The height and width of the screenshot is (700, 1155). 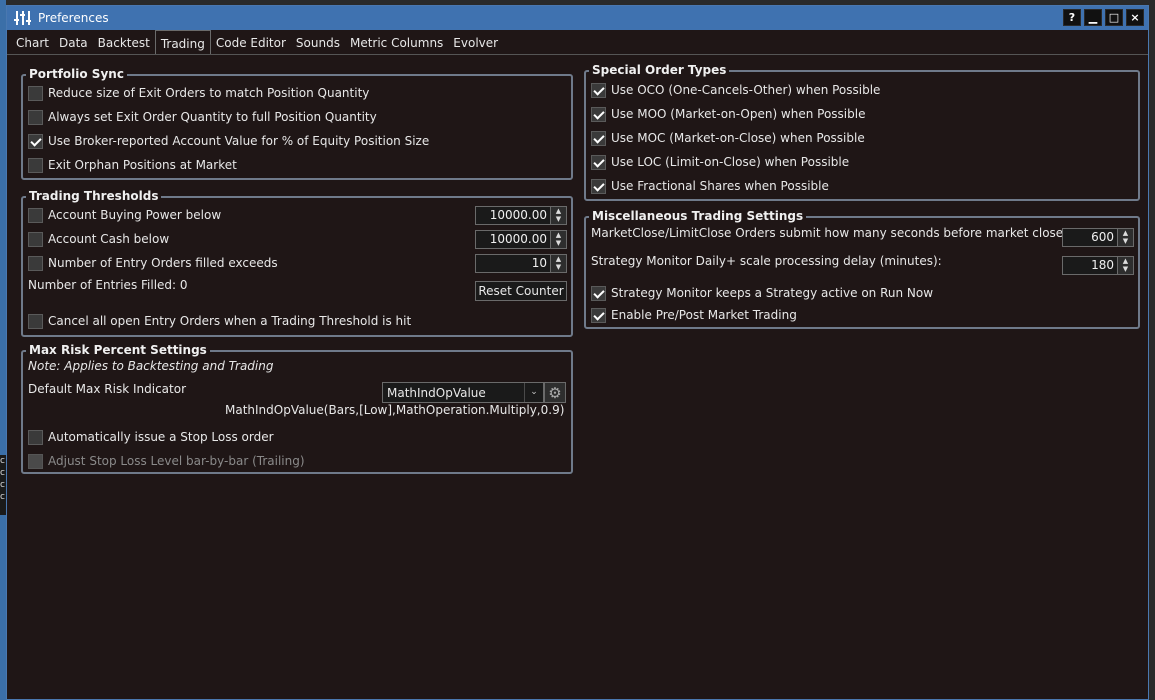 What do you see at coordinates (521, 291) in the screenshot?
I see `reset-counter-button: Reset Counter` at bounding box center [521, 291].